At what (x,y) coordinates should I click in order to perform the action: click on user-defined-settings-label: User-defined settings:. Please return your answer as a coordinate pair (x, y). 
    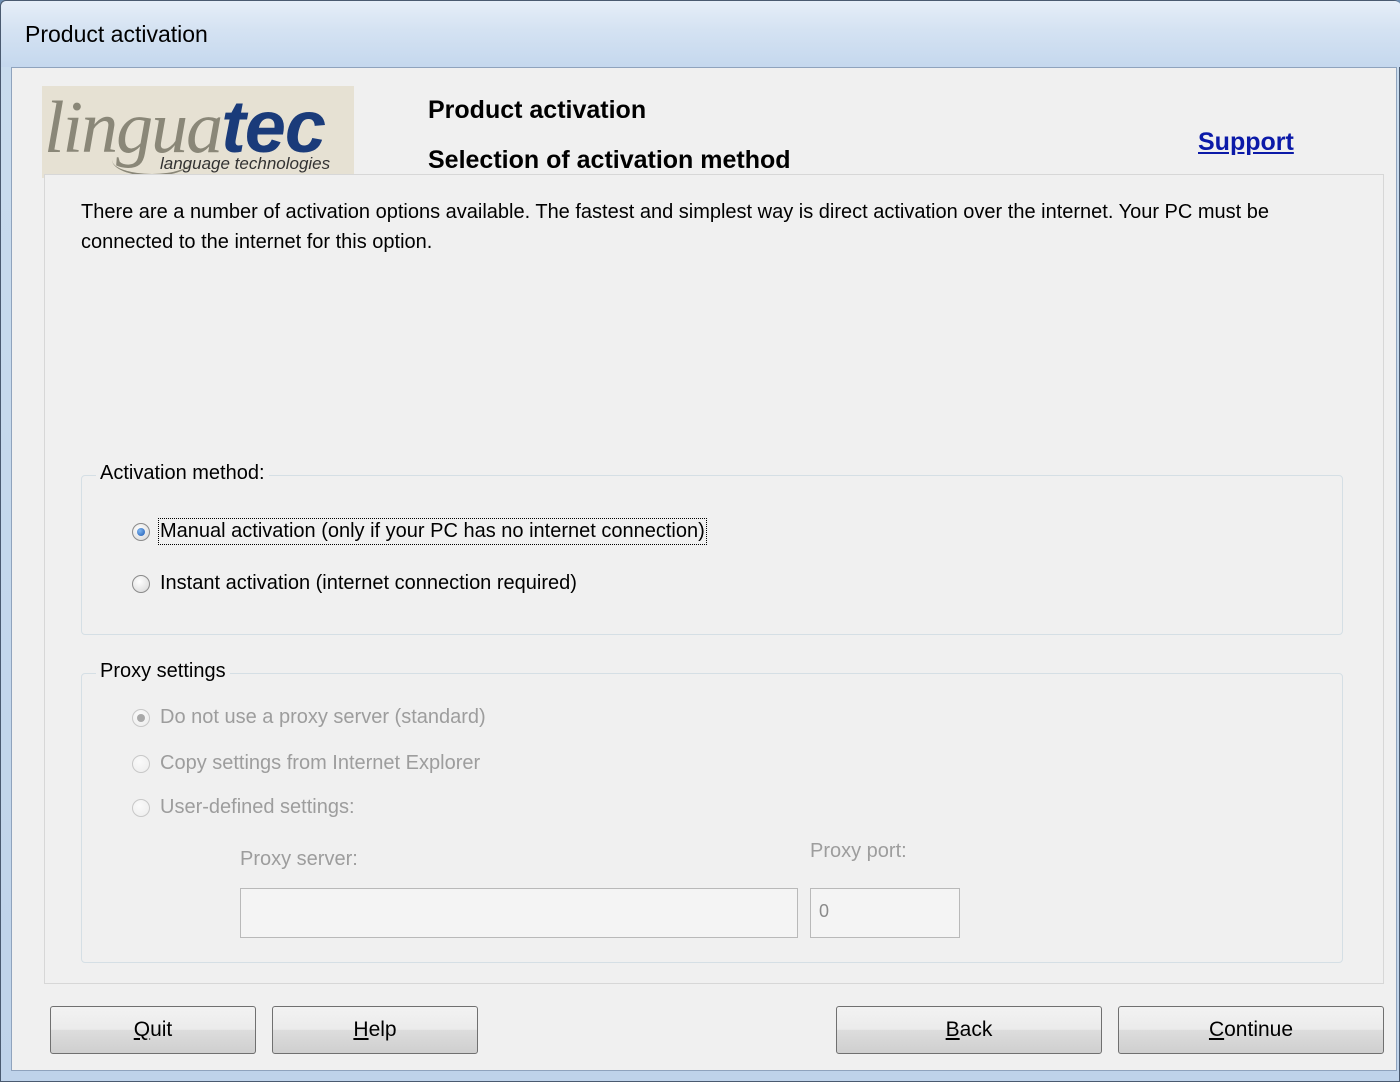
    Looking at the image, I should click on (257, 807).